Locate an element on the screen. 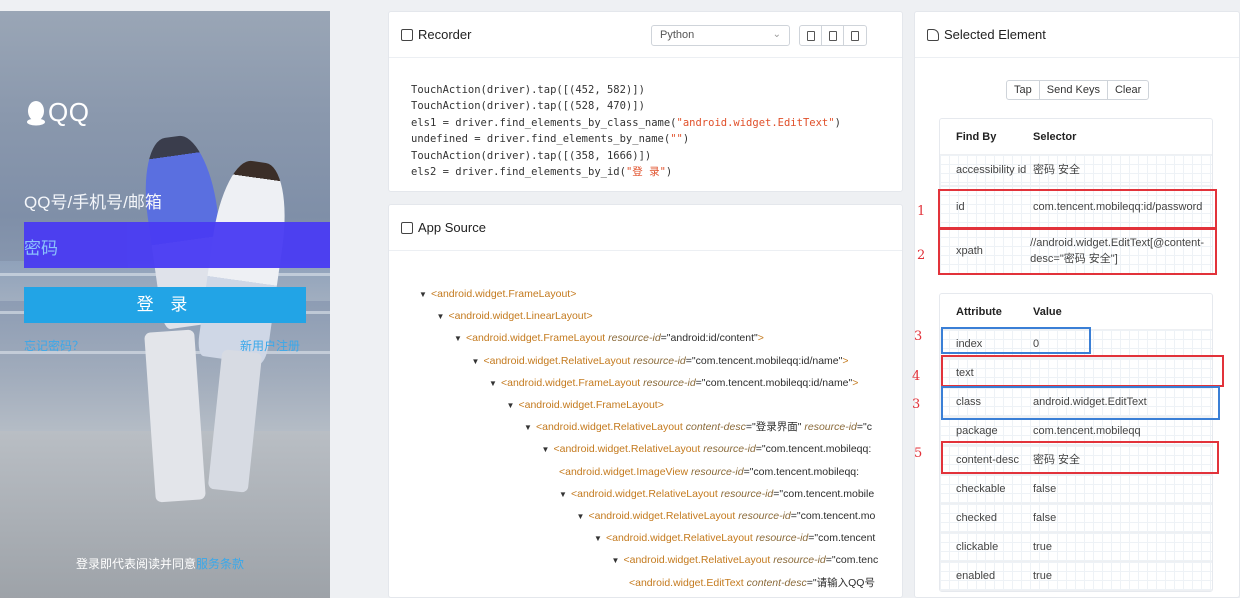 This screenshot has height=598, width=1240. table-row: checkable false is located at coordinates (1076, 489).